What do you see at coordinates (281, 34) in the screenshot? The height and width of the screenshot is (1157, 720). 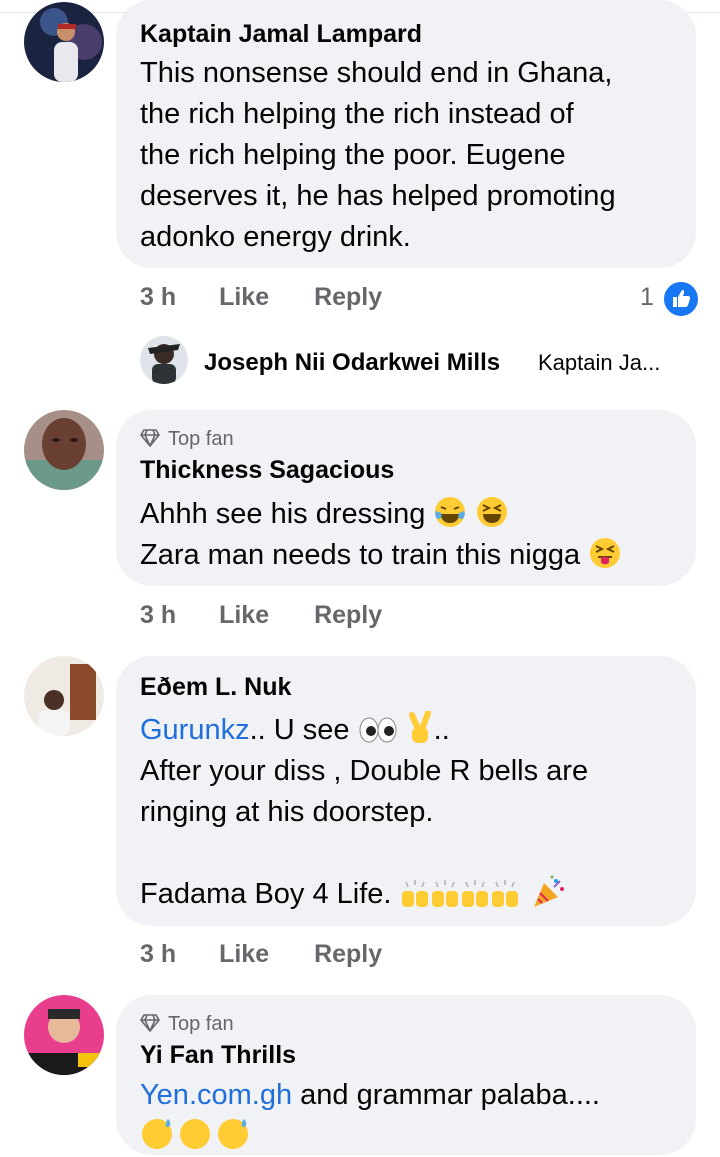 I see `comment-author: Kaptain Jamal Lampard` at bounding box center [281, 34].